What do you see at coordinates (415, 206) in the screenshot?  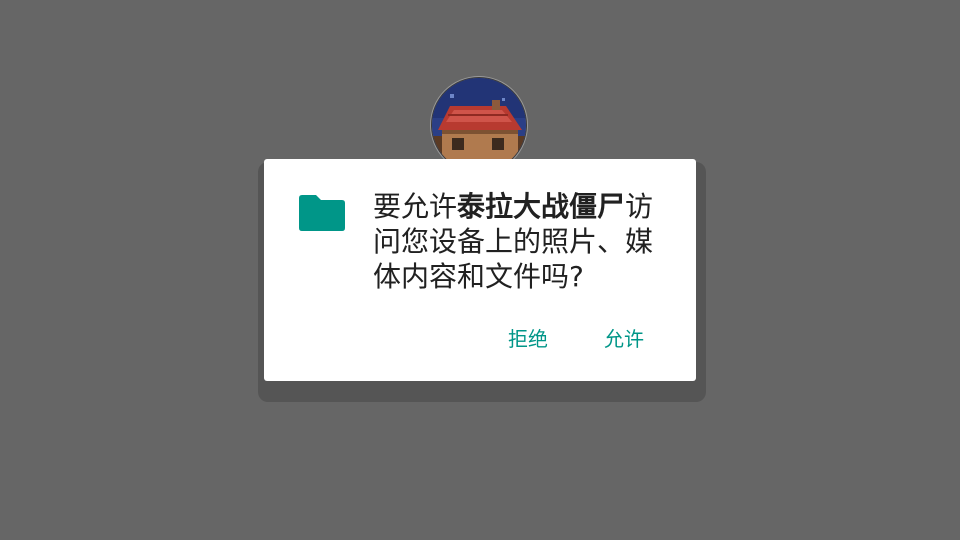 I see `message-prefix: 要允许` at bounding box center [415, 206].